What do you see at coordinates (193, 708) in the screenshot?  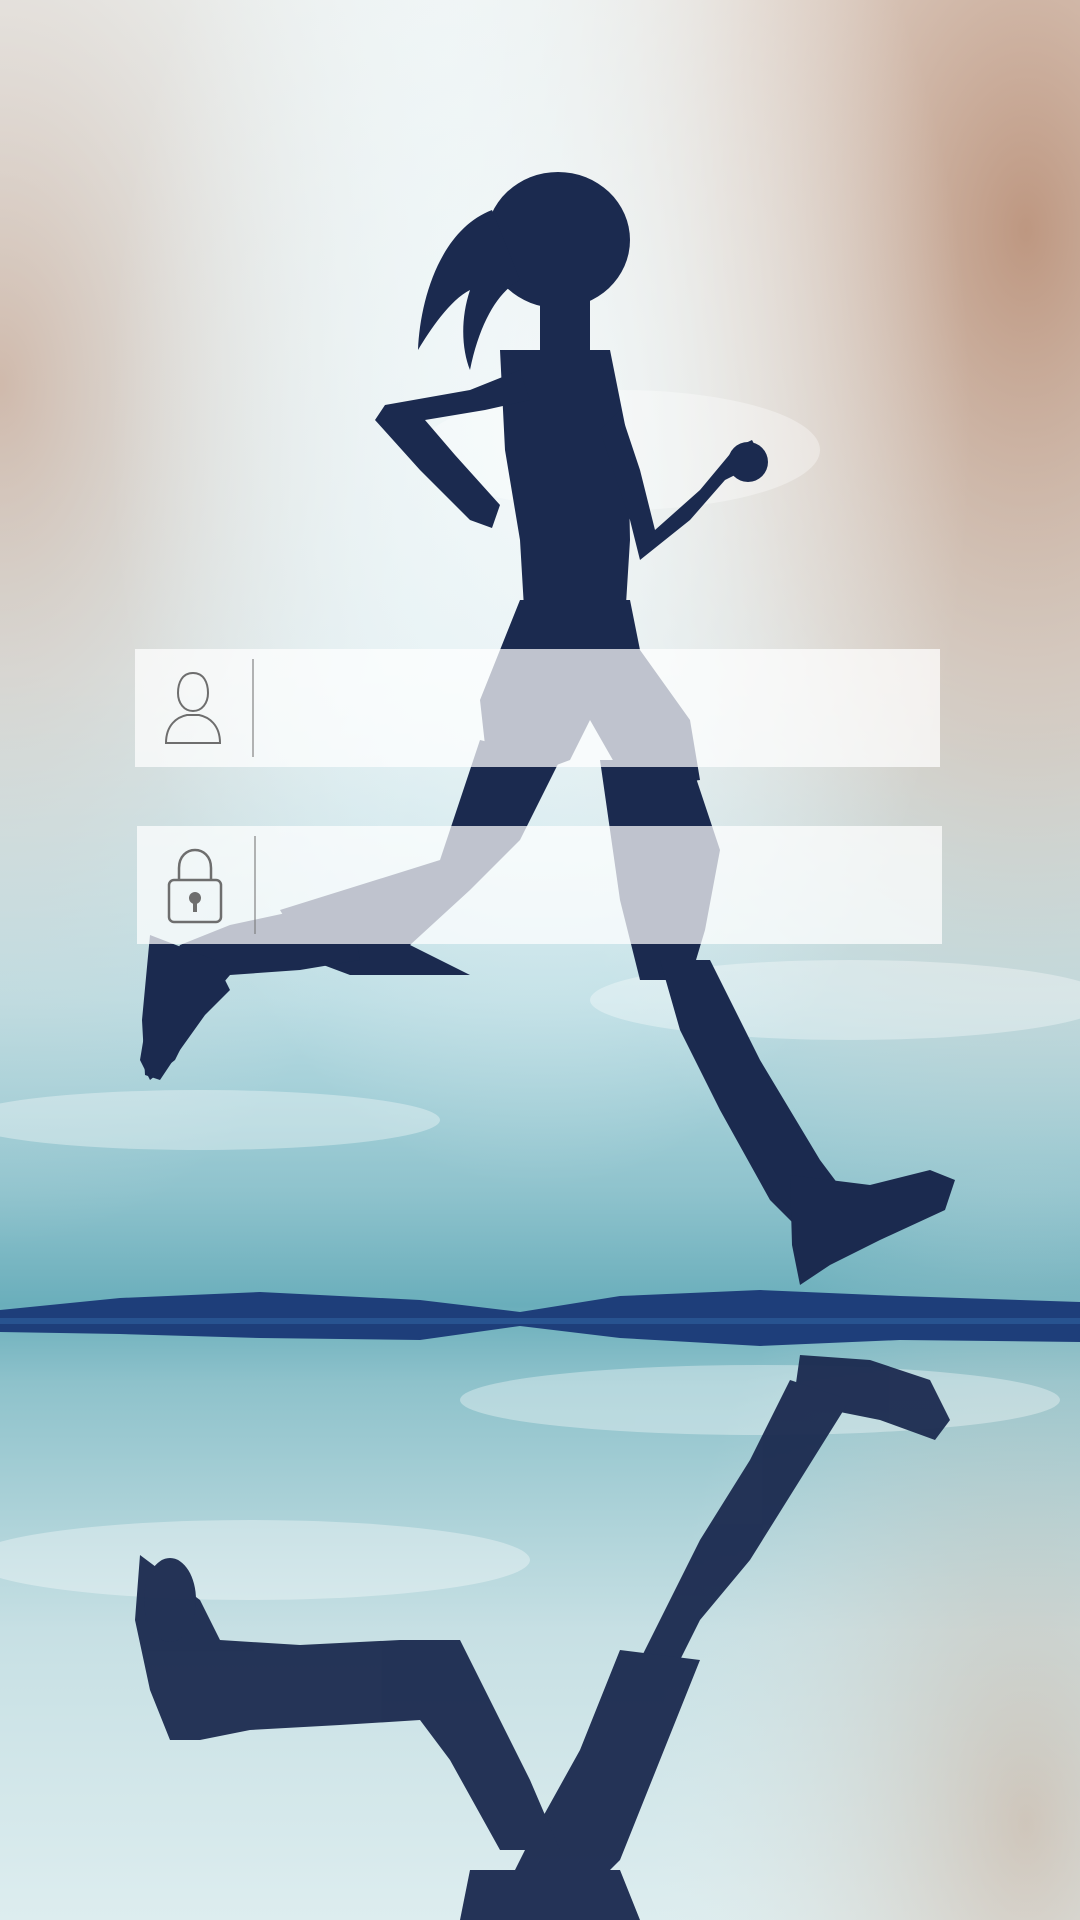 I see `user-icon` at bounding box center [193, 708].